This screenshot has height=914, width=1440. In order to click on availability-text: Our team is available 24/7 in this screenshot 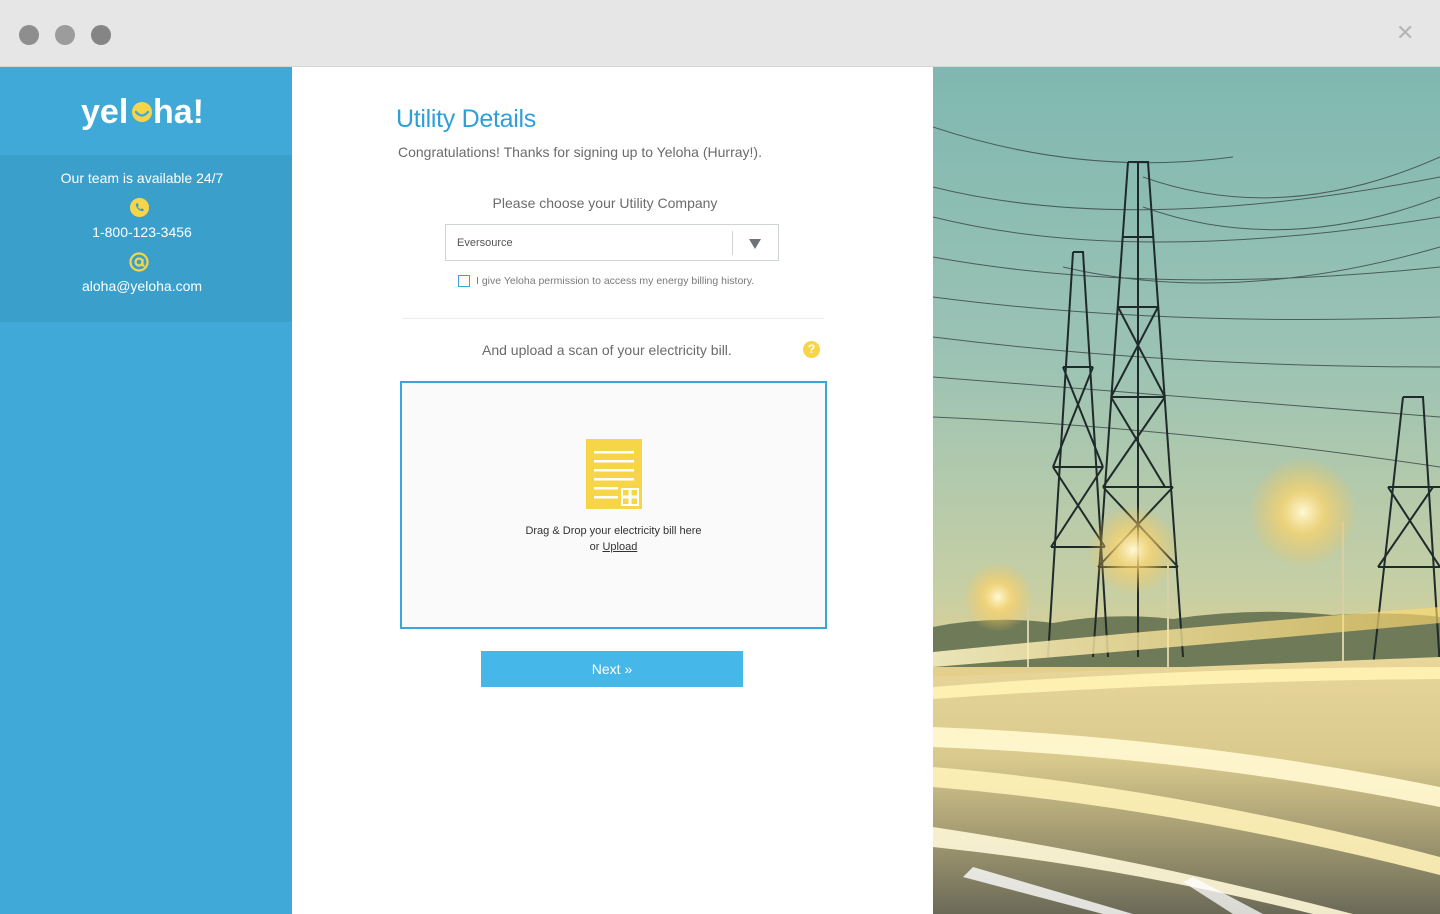, I will do `click(142, 178)`.